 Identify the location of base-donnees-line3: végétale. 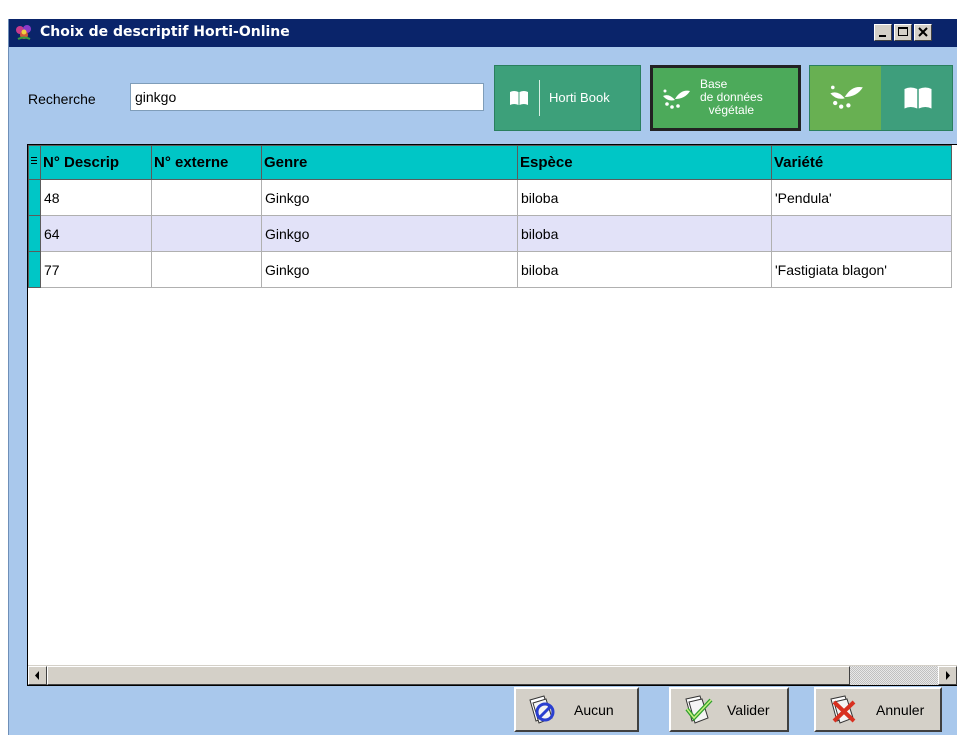
(731, 110).